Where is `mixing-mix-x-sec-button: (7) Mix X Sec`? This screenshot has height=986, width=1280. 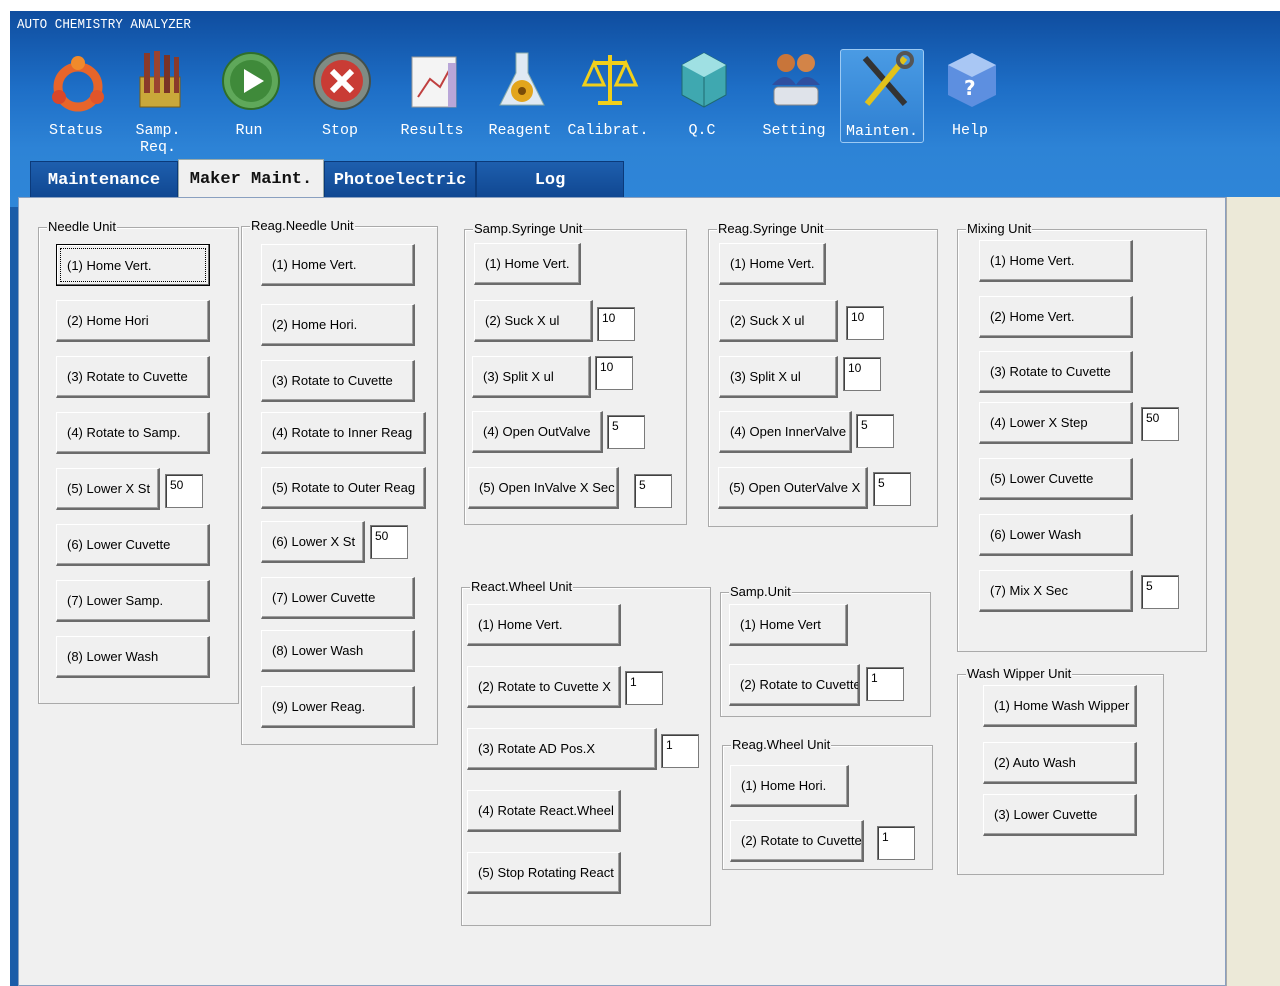
mixing-mix-x-sec-button: (7) Mix X Sec is located at coordinates (1056, 591).